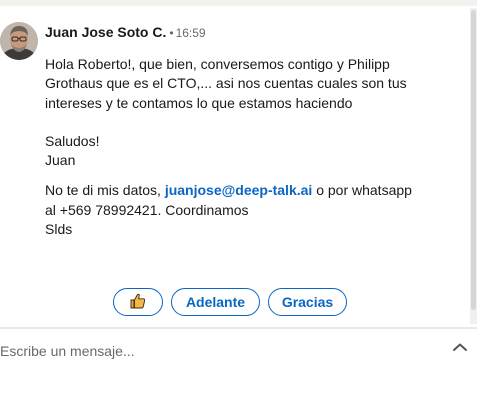 This screenshot has height=415, width=477. What do you see at coordinates (60, 160) in the screenshot?
I see `signature-text: Juan` at bounding box center [60, 160].